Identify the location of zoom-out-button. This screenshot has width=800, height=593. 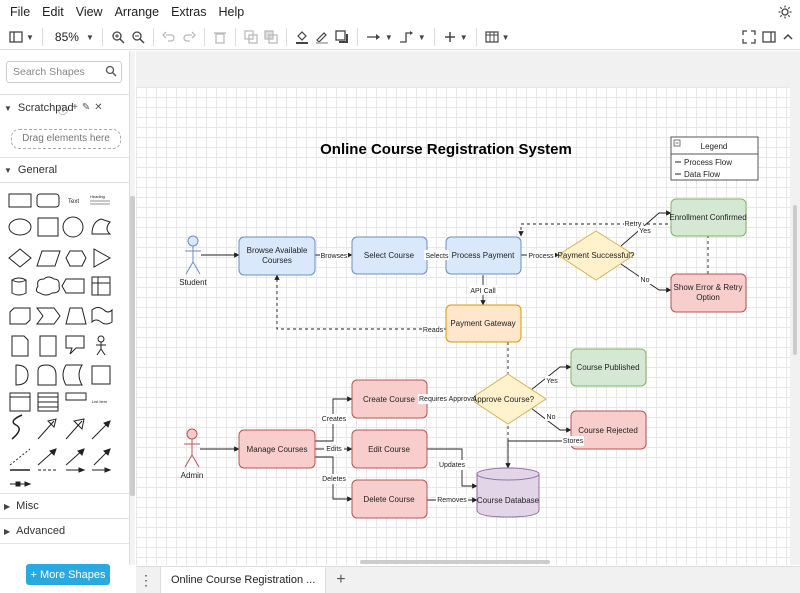
(138, 37).